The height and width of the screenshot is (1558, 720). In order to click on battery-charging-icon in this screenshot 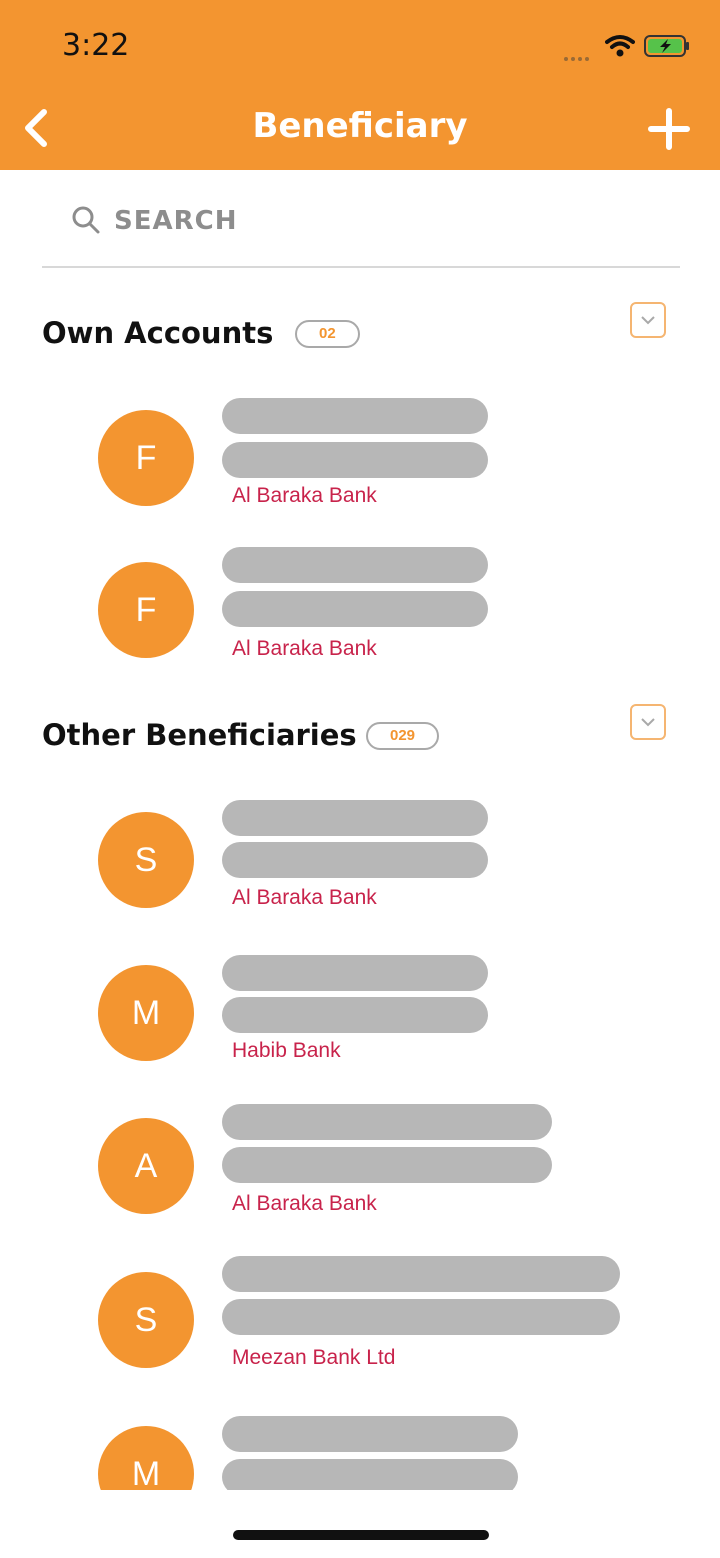, I will do `click(666, 46)`.